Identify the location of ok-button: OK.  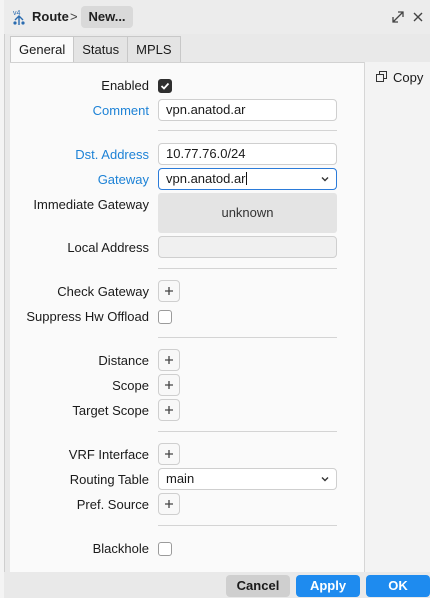
(398, 586).